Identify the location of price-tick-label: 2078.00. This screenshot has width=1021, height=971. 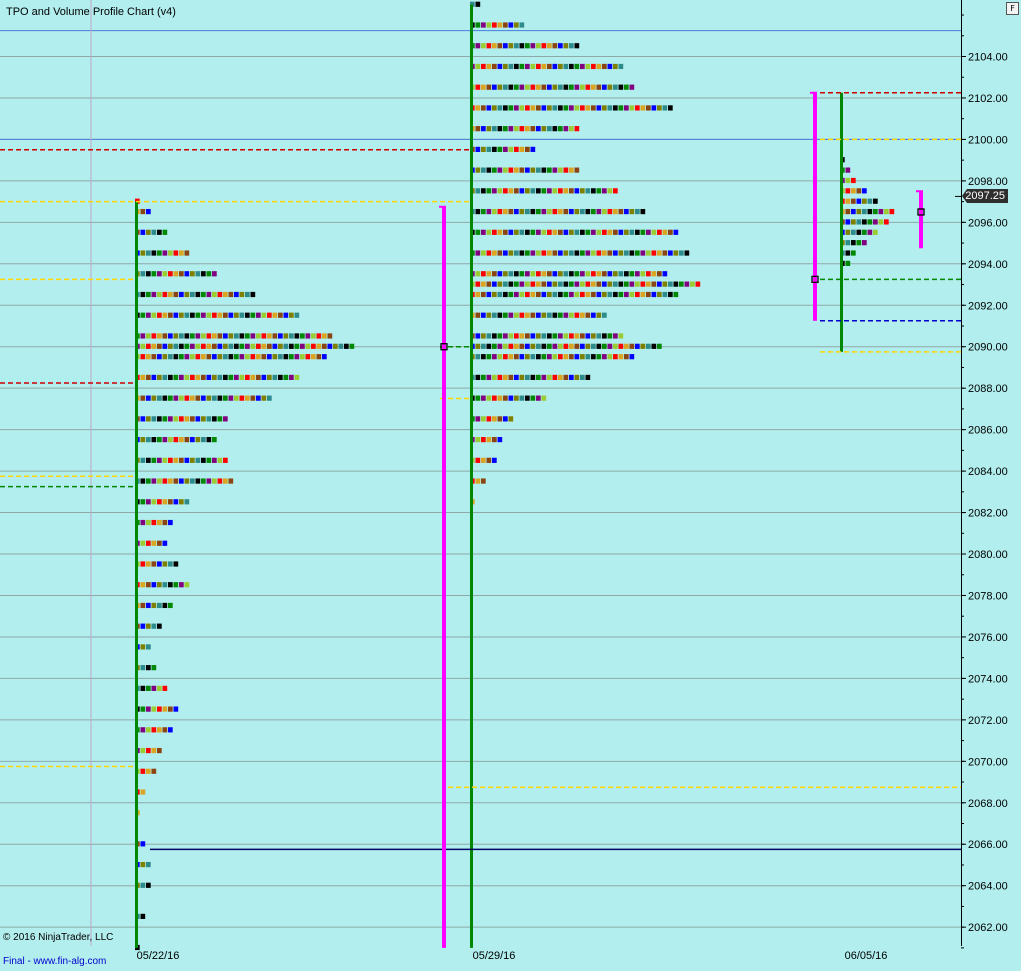
(988, 596).